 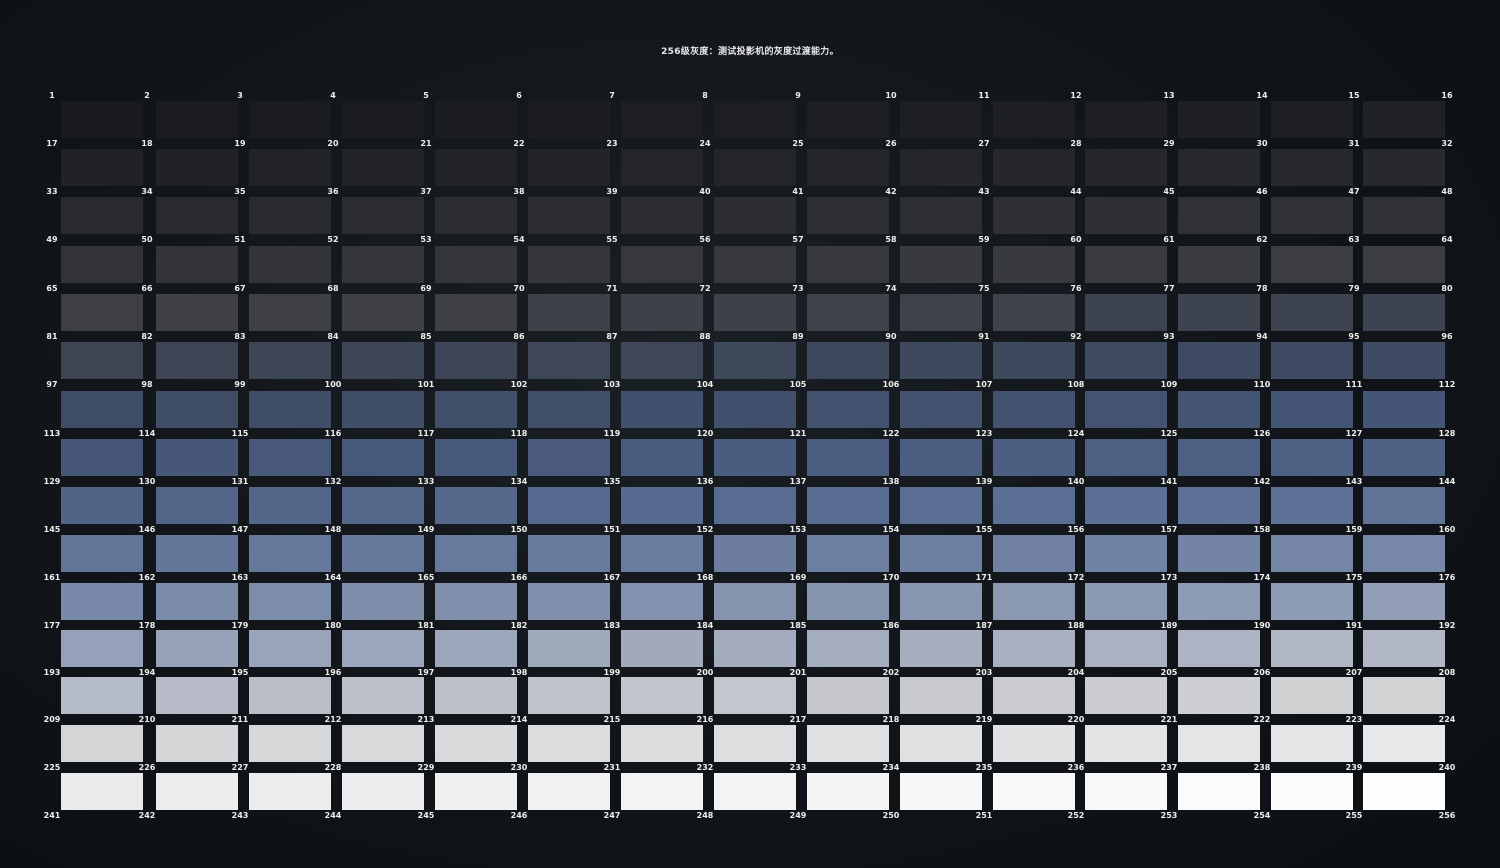 What do you see at coordinates (519, 529) in the screenshot?
I see `grey-level-label: 150` at bounding box center [519, 529].